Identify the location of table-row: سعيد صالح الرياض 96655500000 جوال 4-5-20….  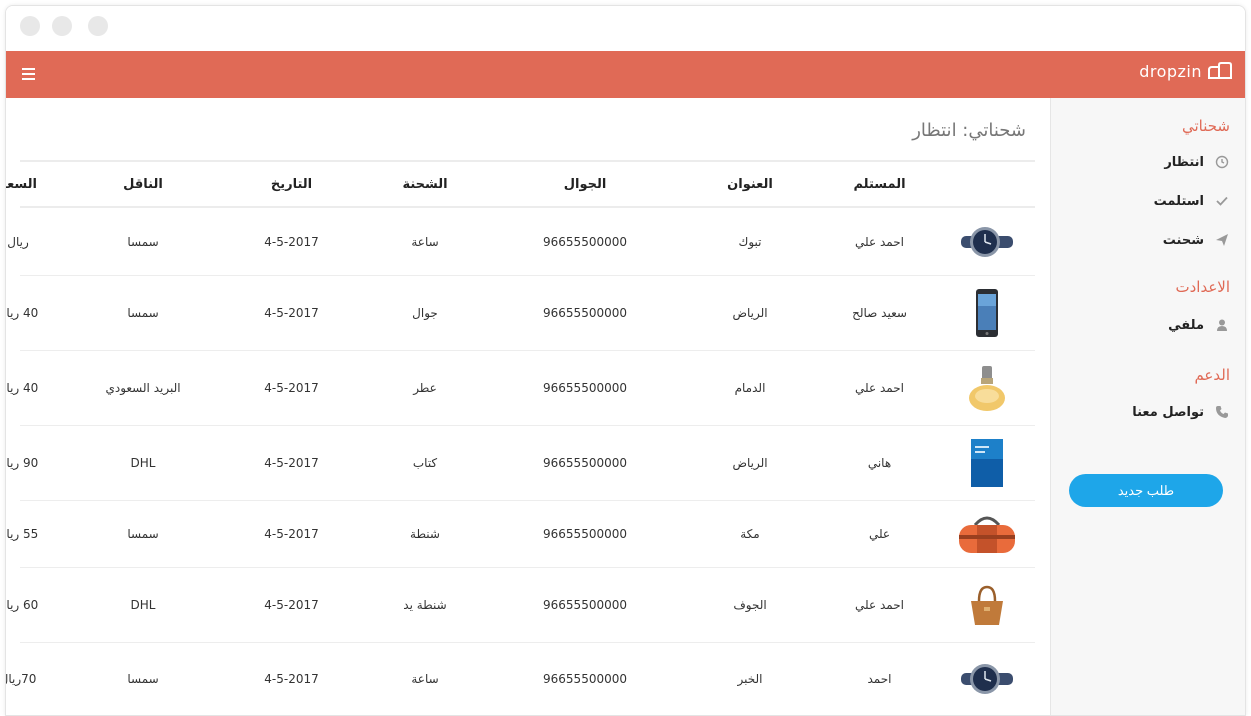
(520, 313).